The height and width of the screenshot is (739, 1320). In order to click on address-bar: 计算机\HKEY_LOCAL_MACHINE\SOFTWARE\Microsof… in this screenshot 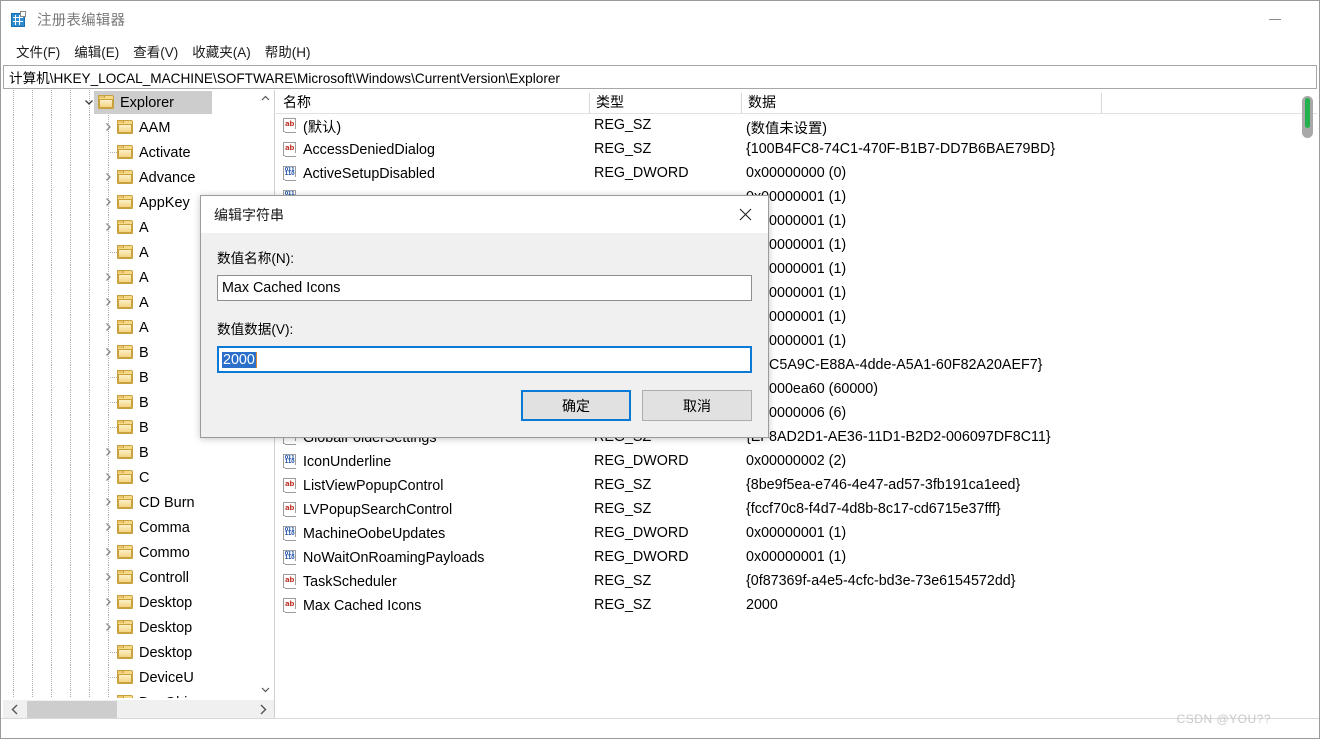, I will do `click(660, 77)`.